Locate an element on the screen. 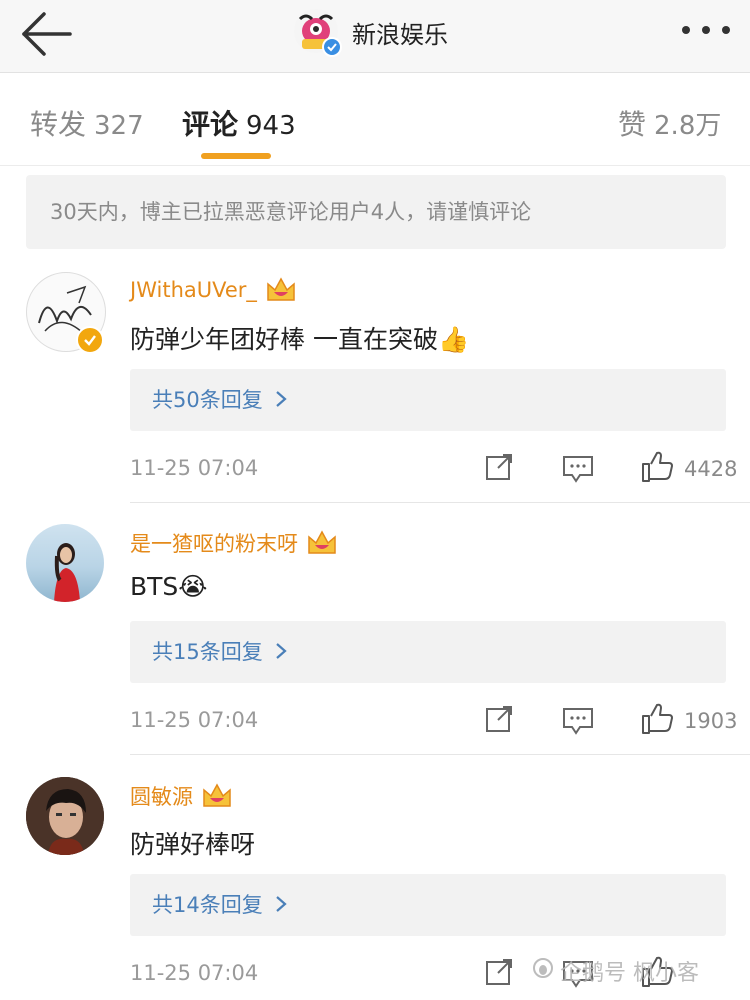 This screenshot has height=1000, width=750. comment-text: BTS😭 is located at coordinates (169, 586).